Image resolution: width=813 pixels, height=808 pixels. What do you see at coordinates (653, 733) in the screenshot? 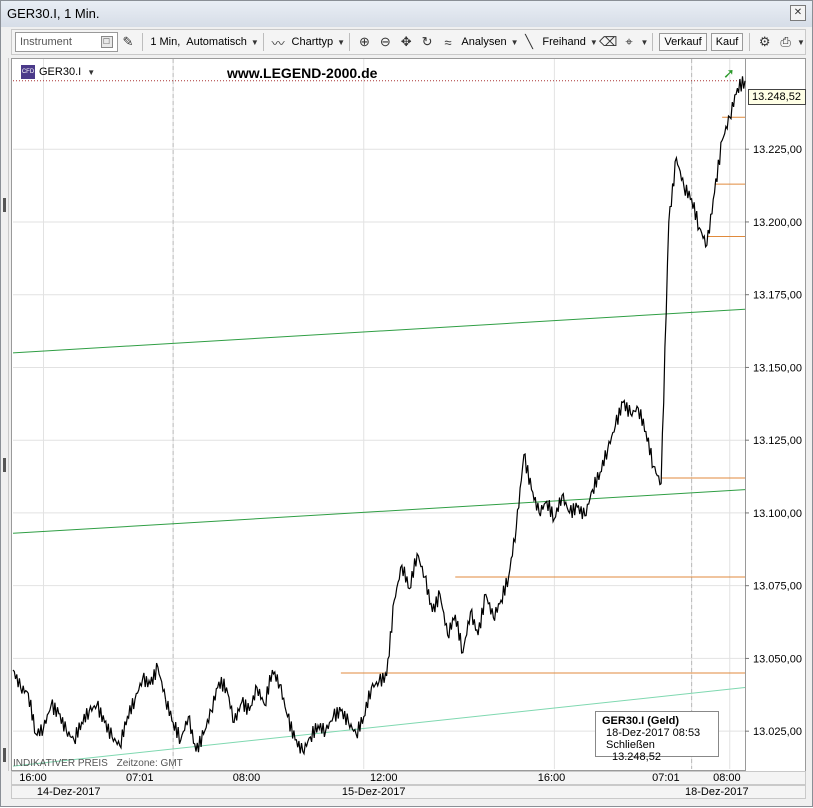
I see `info-datetime: 18-Dez-2017 08:53` at bounding box center [653, 733].